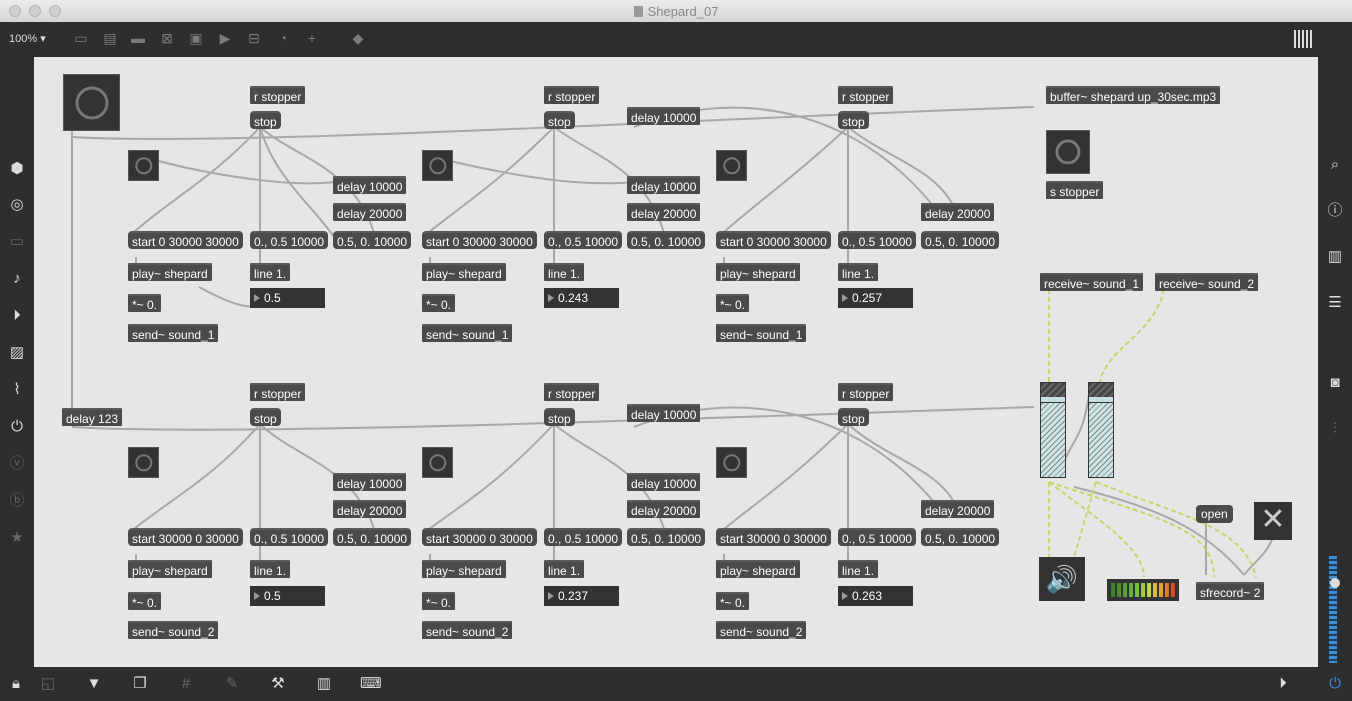 Image resolution: width=1352 pixels, height=701 pixels. Describe the element at coordinates (110, 38) in the screenshot. I see `comment-box-icon: ▤` at that location.